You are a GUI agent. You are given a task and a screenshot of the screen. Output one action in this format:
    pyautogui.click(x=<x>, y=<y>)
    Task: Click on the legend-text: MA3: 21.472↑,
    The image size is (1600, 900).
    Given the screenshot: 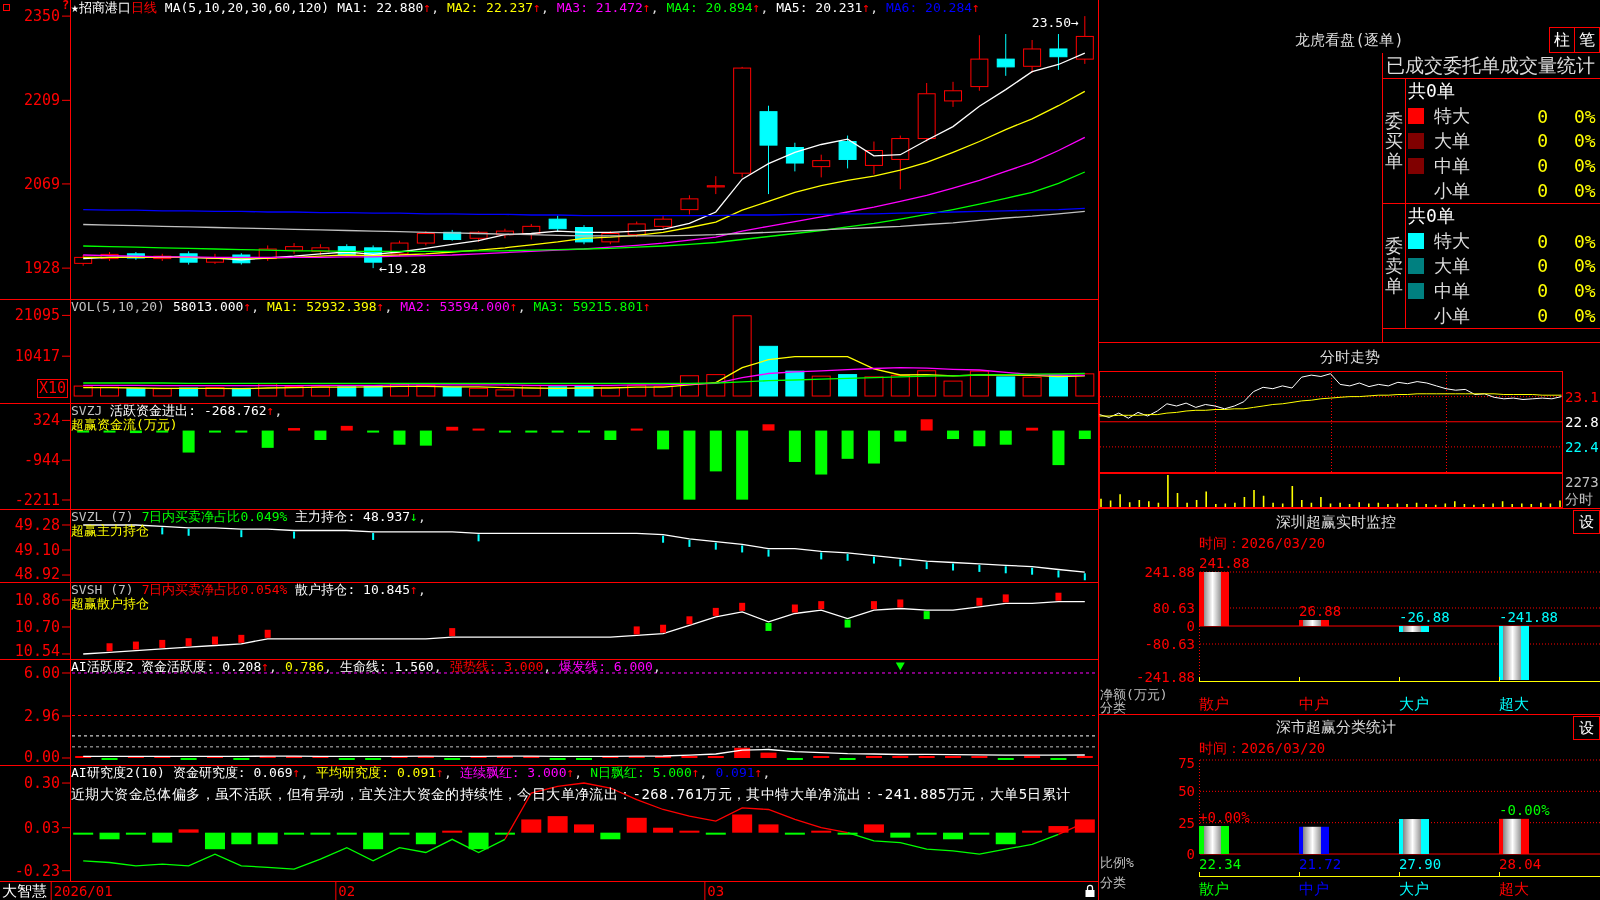 What is the action you would take?
    pyautogui.click(x=607, y=8)
    